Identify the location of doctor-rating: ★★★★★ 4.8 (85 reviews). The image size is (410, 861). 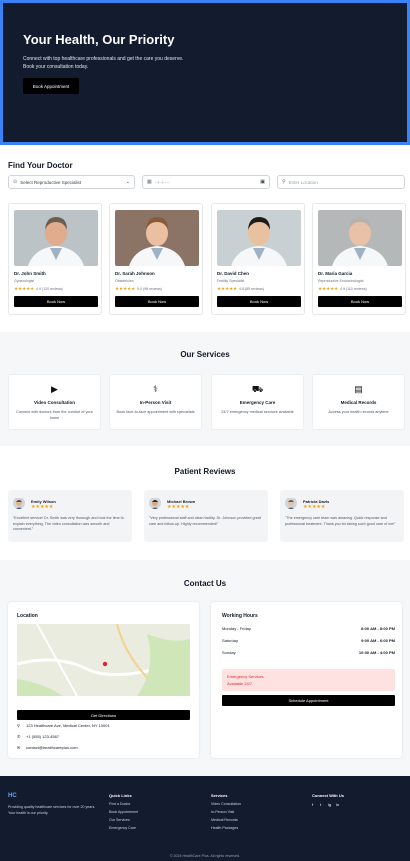
(240, 289).